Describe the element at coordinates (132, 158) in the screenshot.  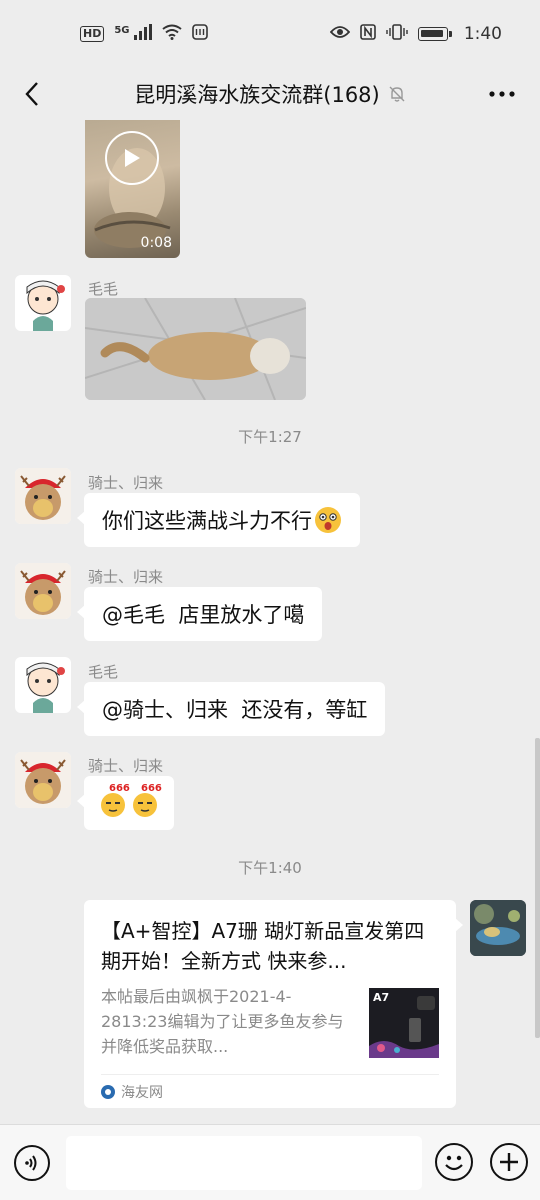
I see `play-icon` at that location.